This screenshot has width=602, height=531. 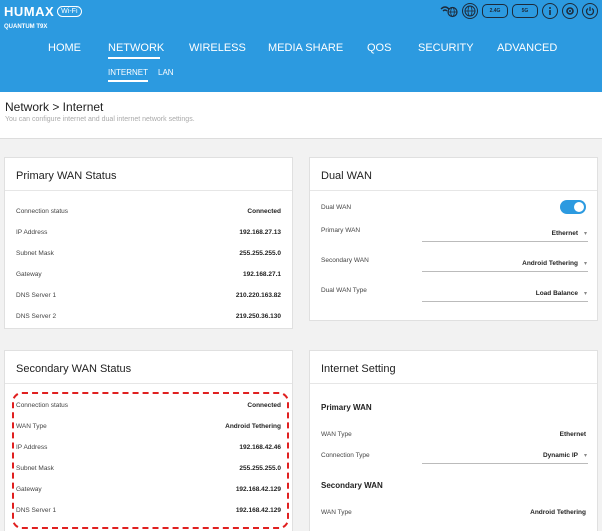 I want to click on status-row: Subnet Mask 255.255.255.0, so click(x=148, y=255).